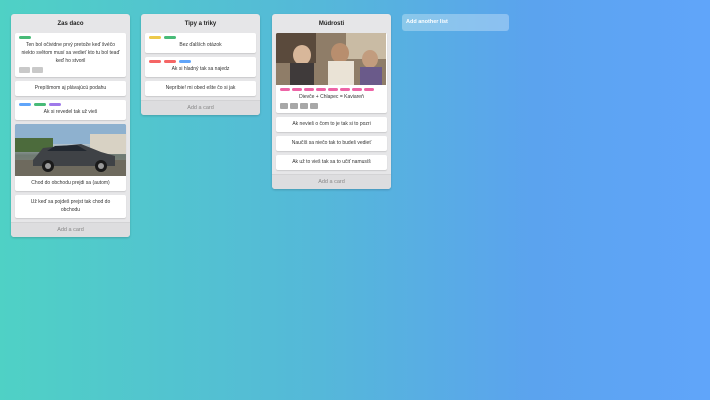 Image resolution: width=710 pixels, height=400 pixels. Describe the element at coordinates (455, 22) in the screenshot. I see `add-list-button: Add another list` at that location.